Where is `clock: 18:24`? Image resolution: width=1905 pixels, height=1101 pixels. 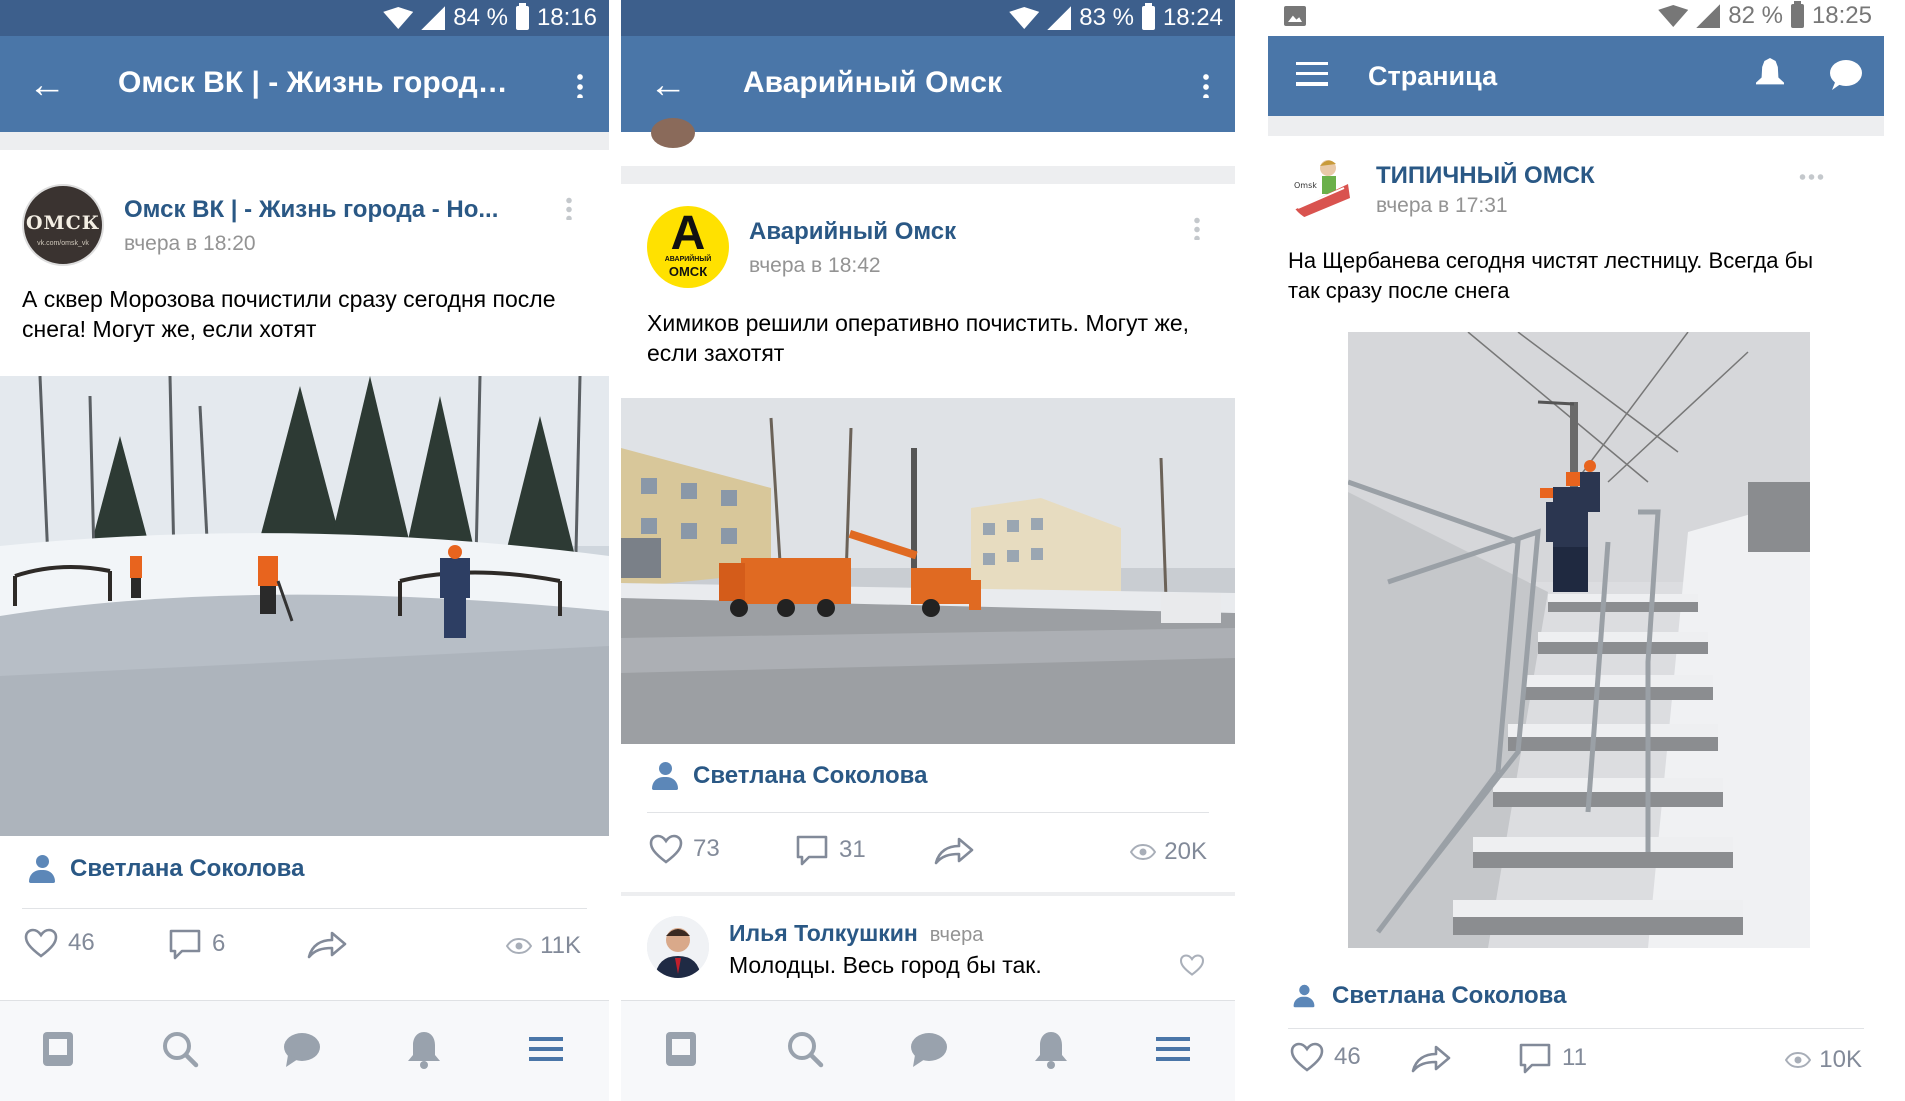 clock: 18:24 is located at coordinates (1192, 17).